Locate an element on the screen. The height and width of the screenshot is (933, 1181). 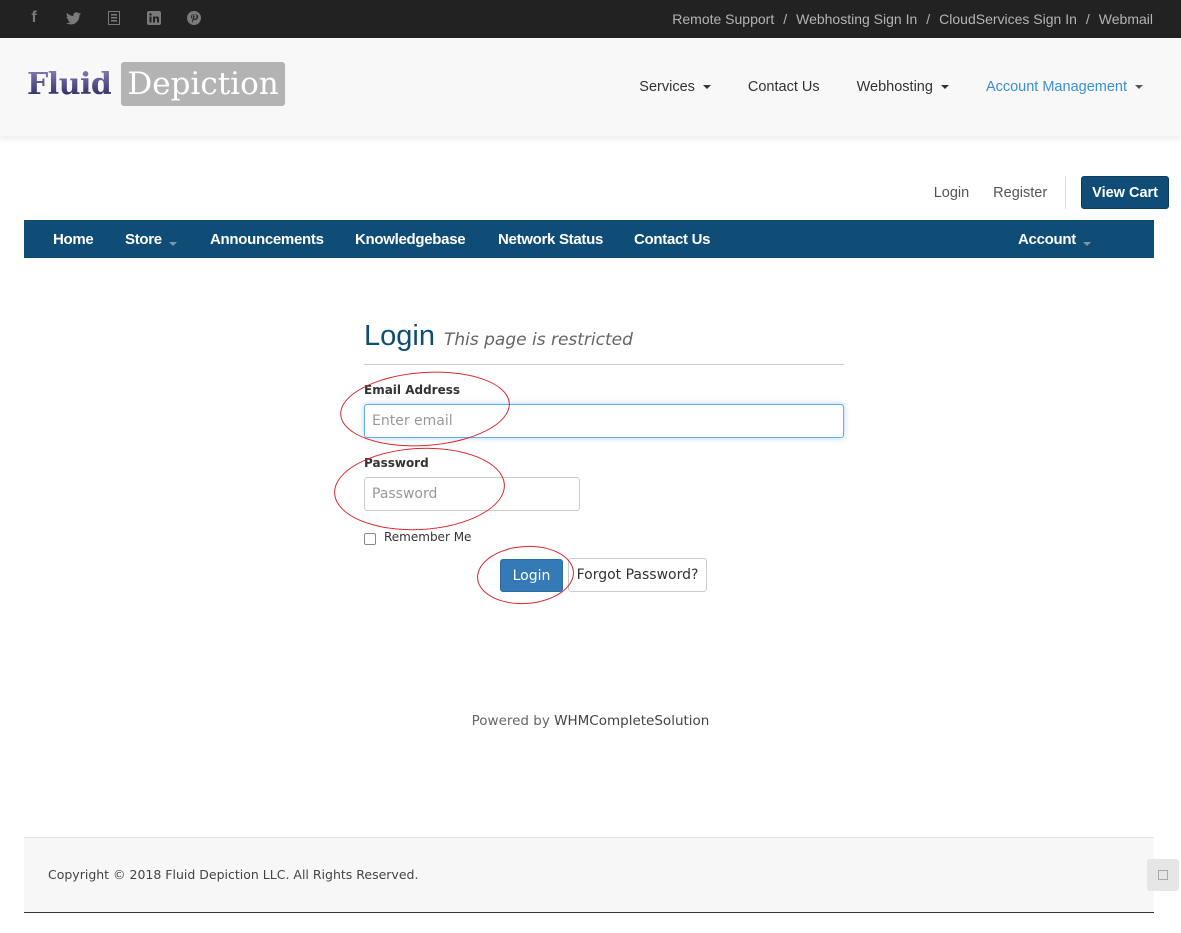
powered-by: Powered by WHMCompleteSolution is located at coordinates (590, 721).